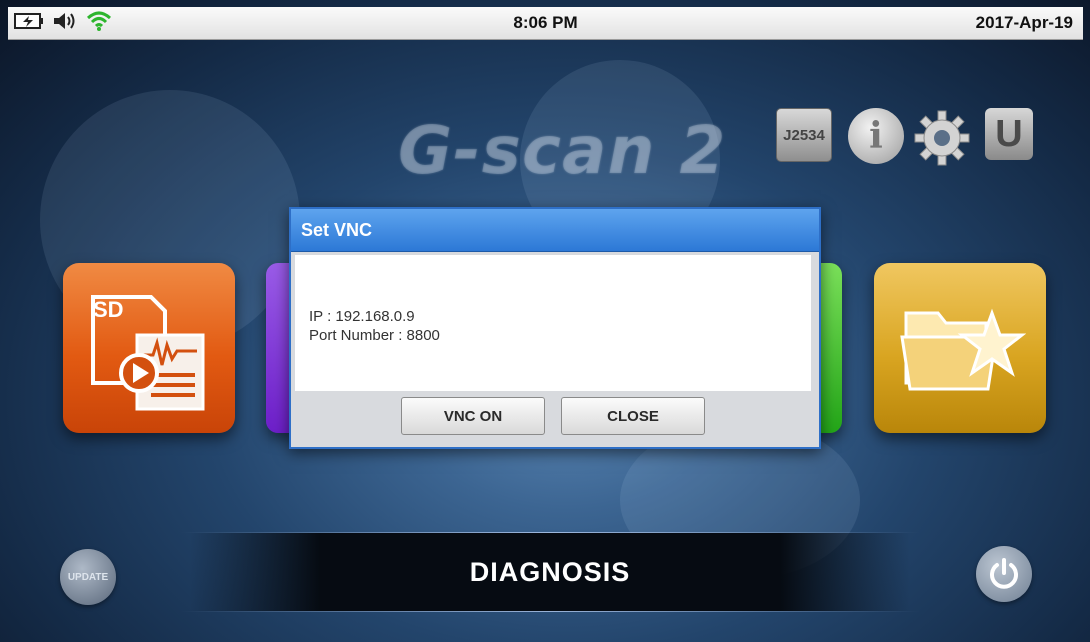 Image resolution: width=1090 pixels, height=642 pixels. I want to click on bottom-bar-divider, so click(550, 611).